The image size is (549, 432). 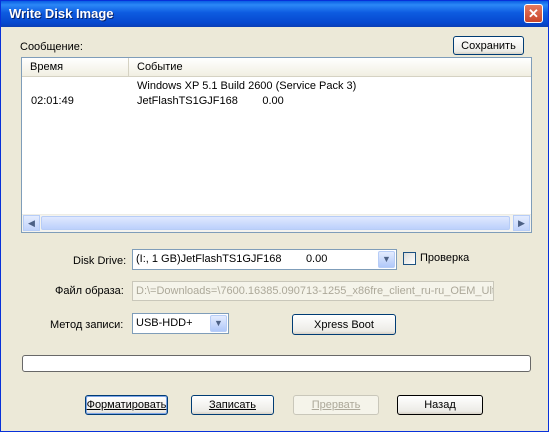 I want to click on close-button: ✕, so click(x=533, y=13).